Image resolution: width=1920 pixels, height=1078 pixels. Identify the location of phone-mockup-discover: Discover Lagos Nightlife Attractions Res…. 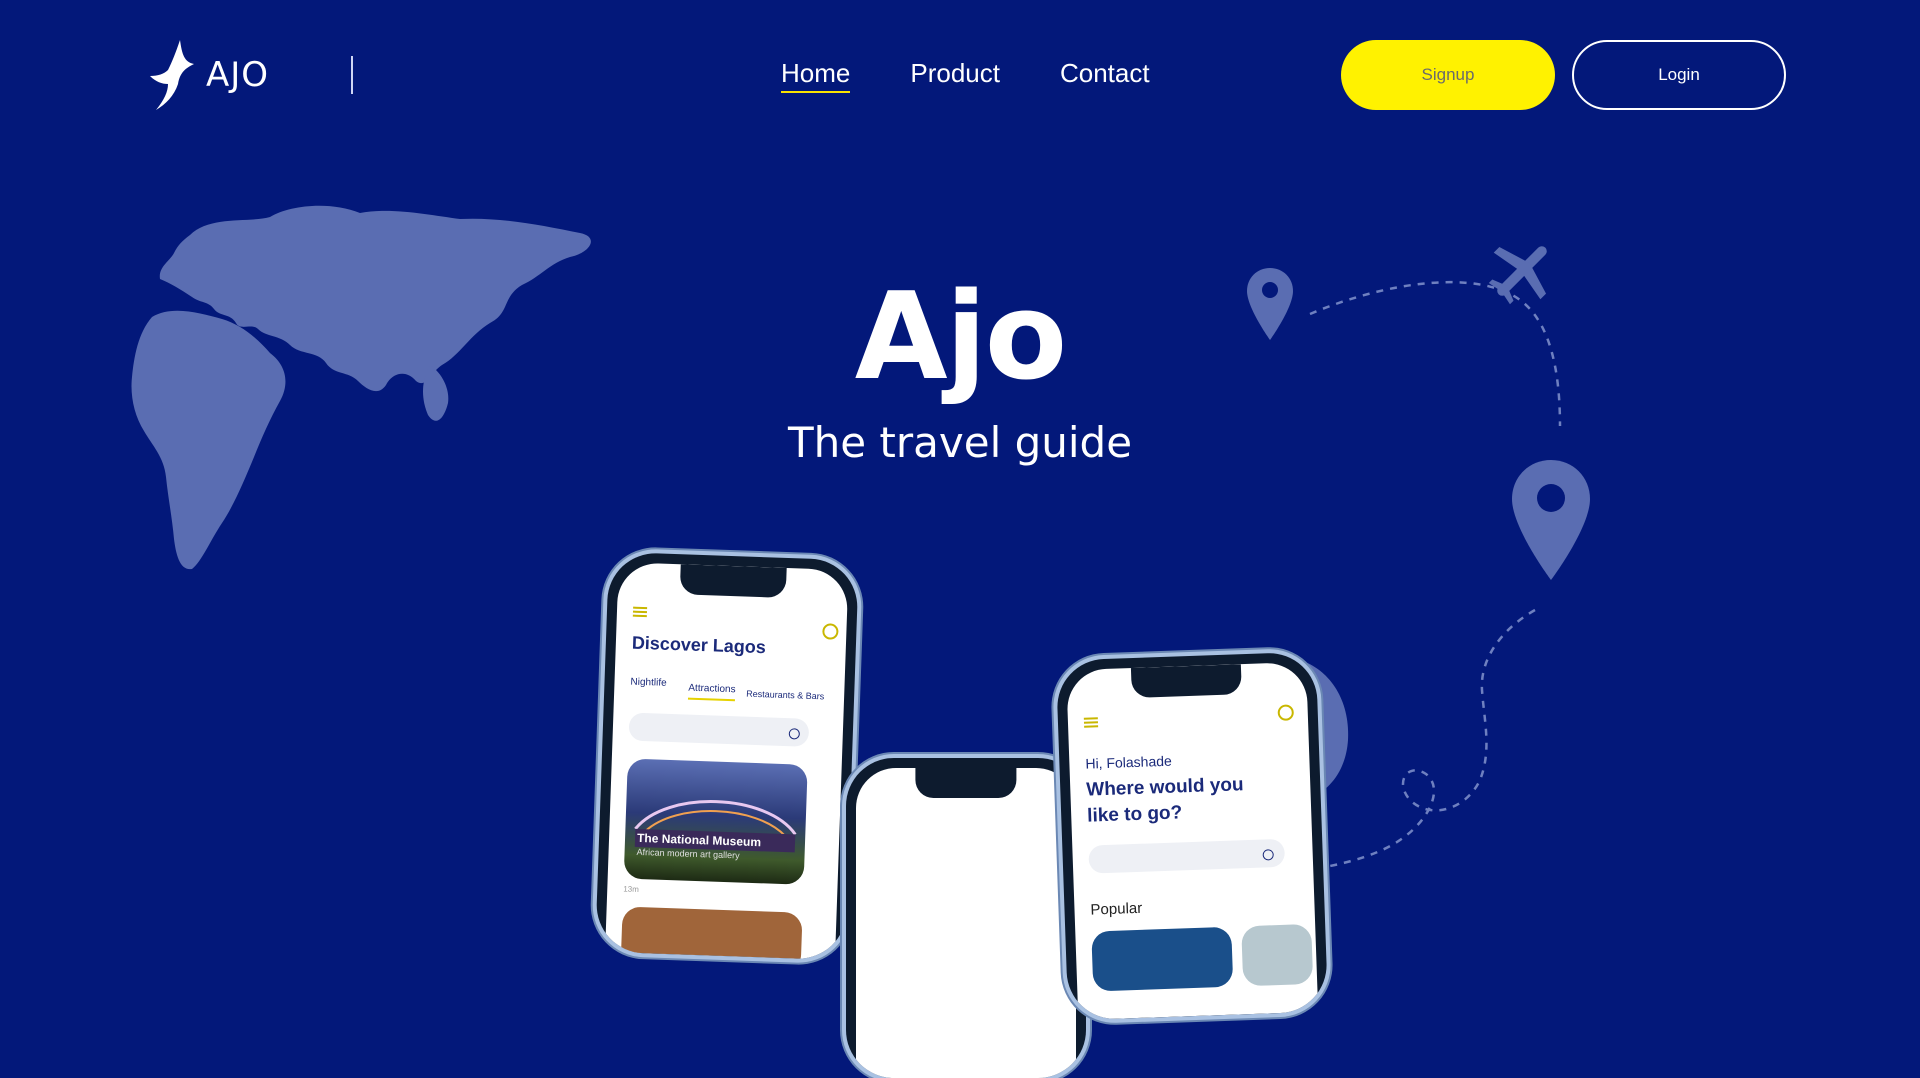
(727, 756).